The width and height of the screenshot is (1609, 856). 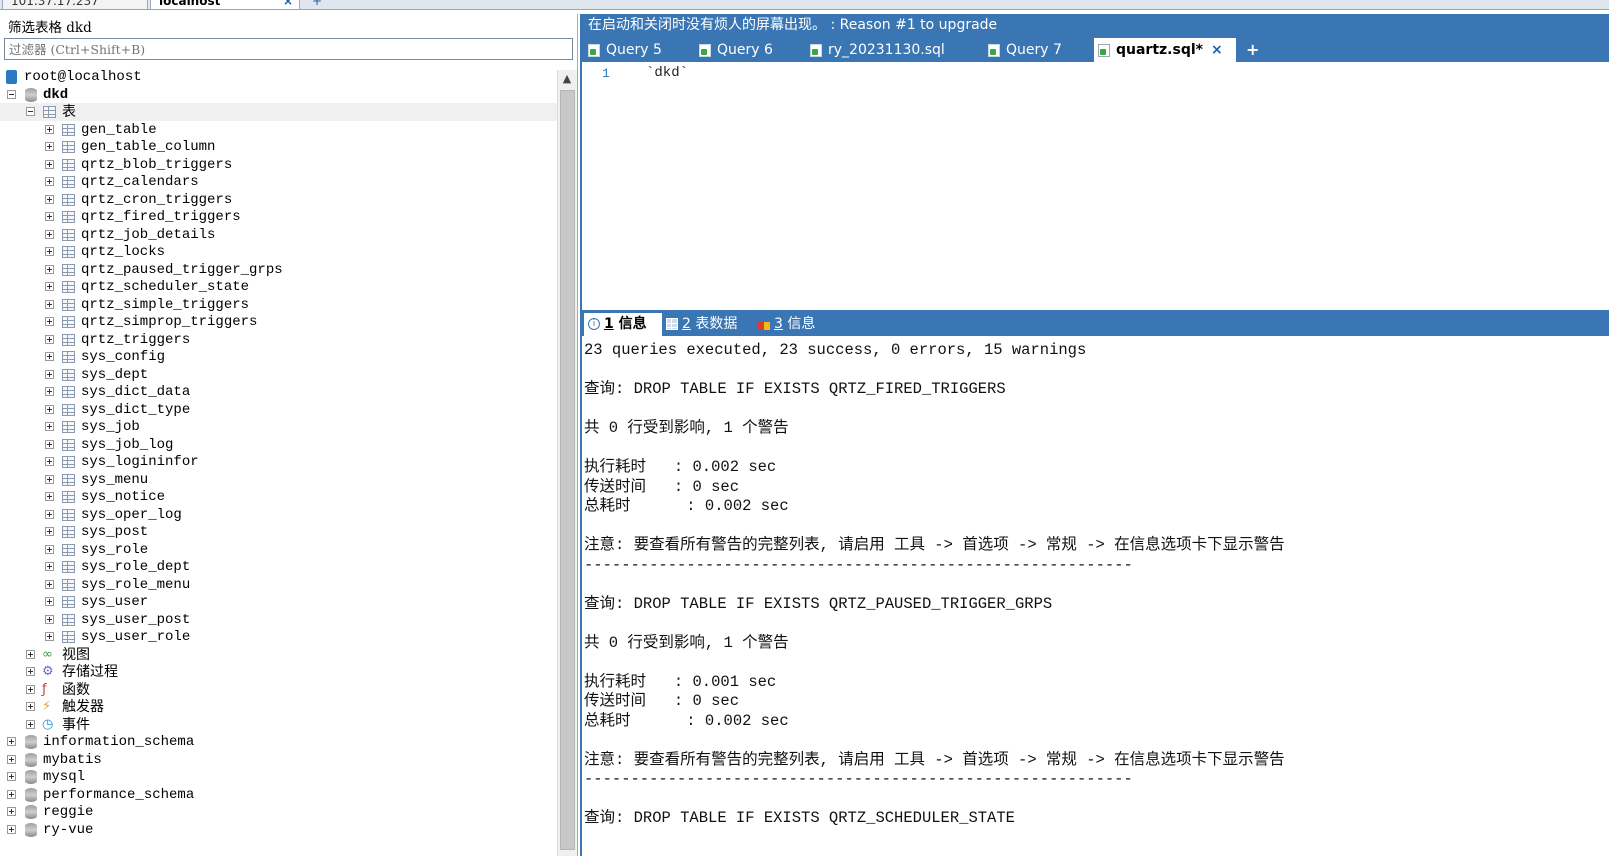 What do you see at coordinates (278, 287) in the screenshot?
I see `tree-item-table: qrtz_scheduler_state` at bounding box center [278, 287].